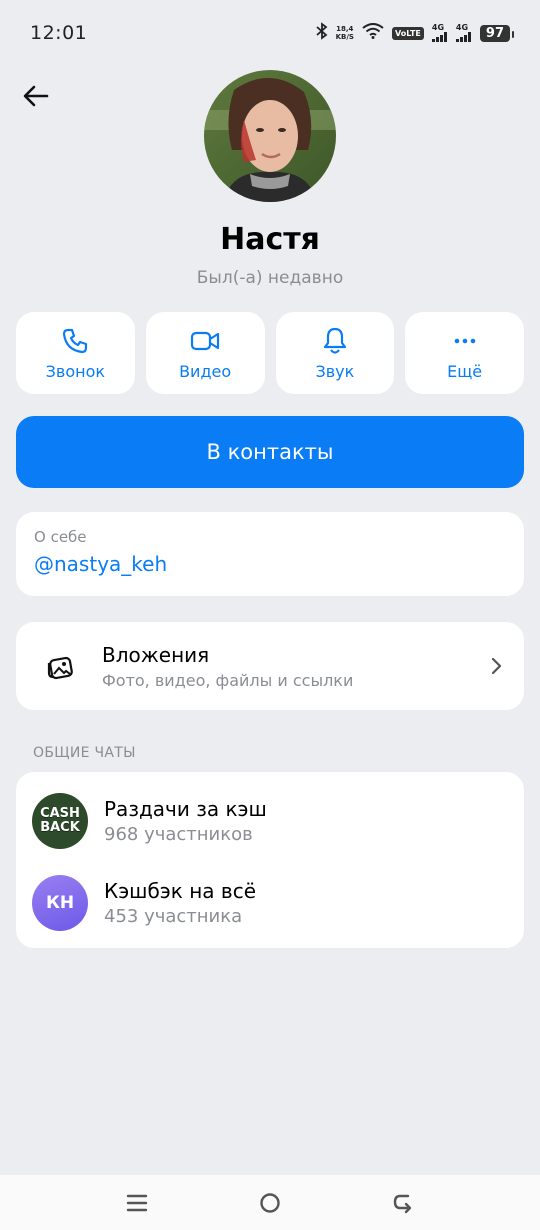 The height and width of the screenshot is (1230, 540). What do you see at coordinates (464, 340) in the screenshot?
I see `more-icon` at bounding box center [464, 340].